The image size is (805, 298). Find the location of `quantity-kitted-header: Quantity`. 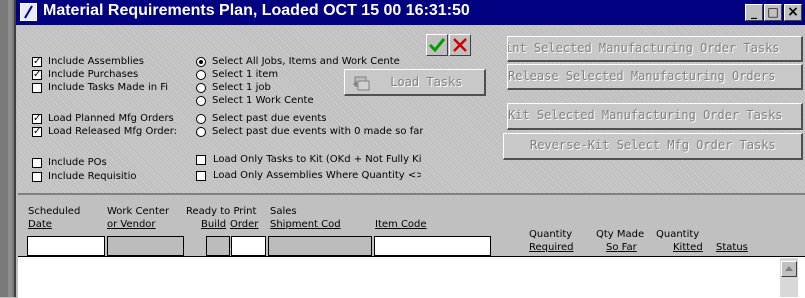

quantity-kitted-header: Quantity is located at coordinates (678, 234).